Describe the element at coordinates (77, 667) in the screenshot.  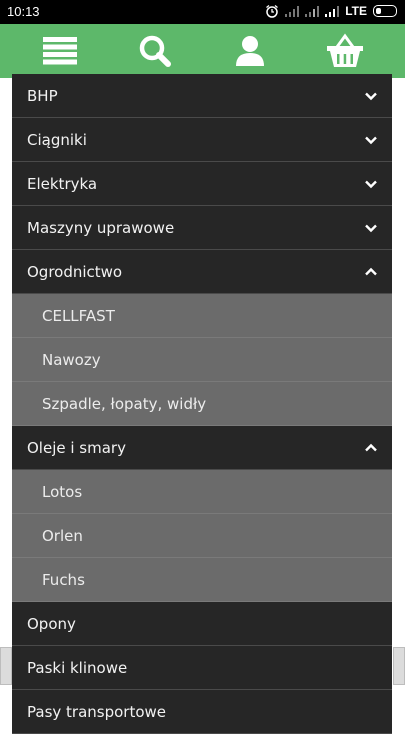
I see `menu-item-label: Paski klinowe` at that location.